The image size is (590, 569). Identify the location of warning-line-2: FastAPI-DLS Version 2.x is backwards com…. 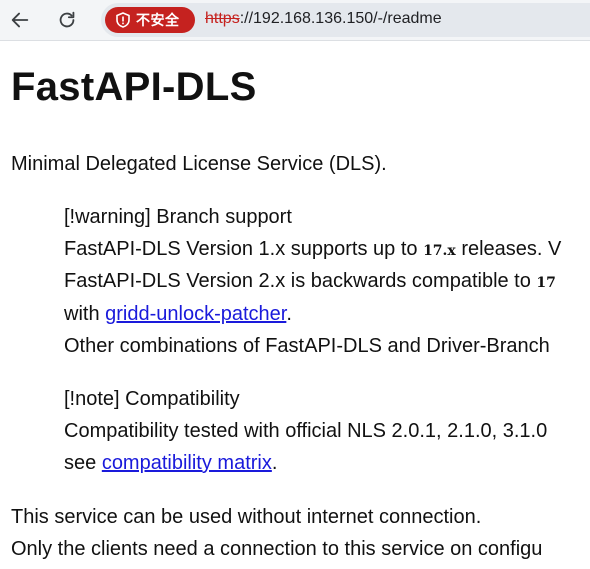
(310, 282).